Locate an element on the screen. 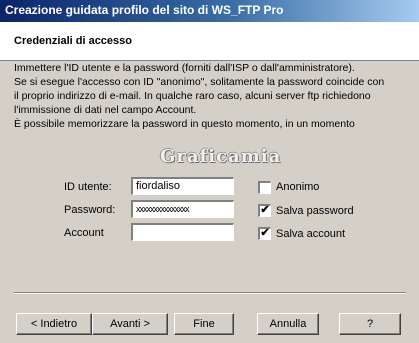  cancel-button: Annulla is located at coordinates (288, 324).